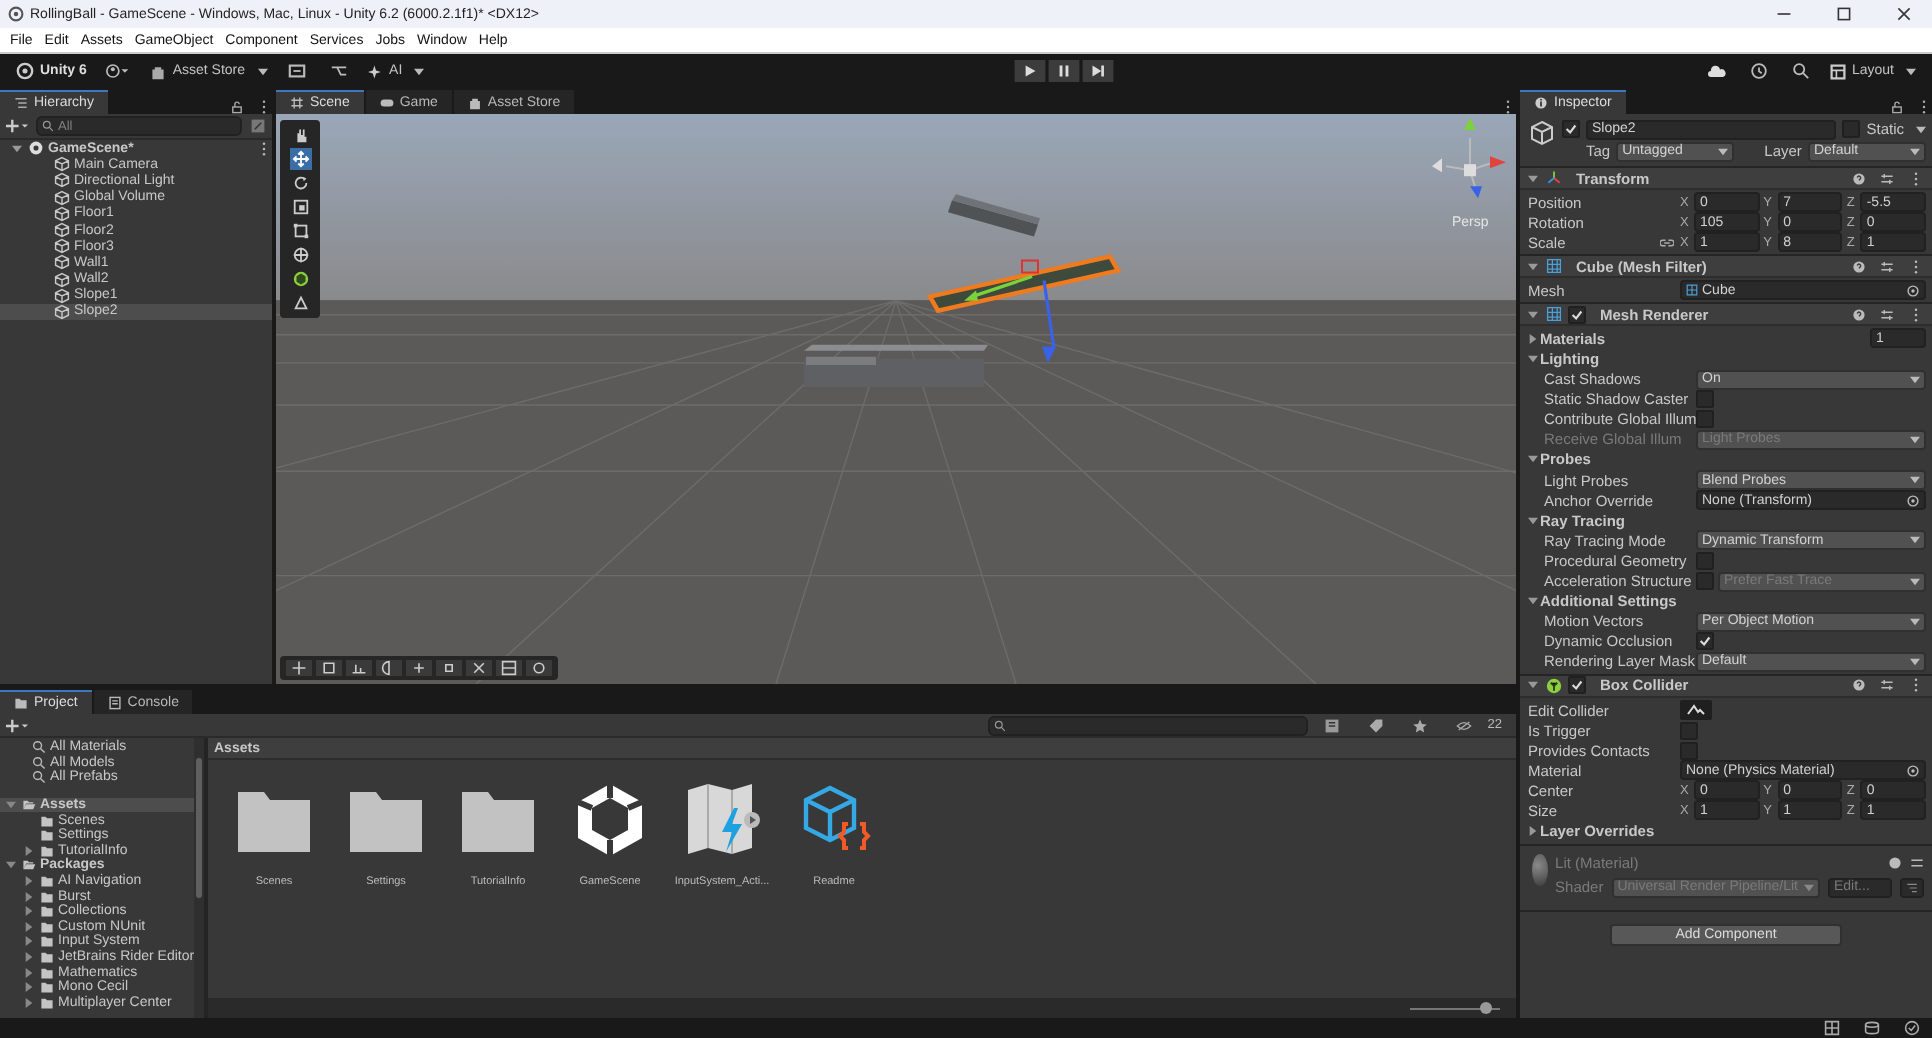 The height and width of the screenshot is (1038, 1932). Describe the element at coordinates (1098, 71) in the screenshot. I see `step-icon` at that location.